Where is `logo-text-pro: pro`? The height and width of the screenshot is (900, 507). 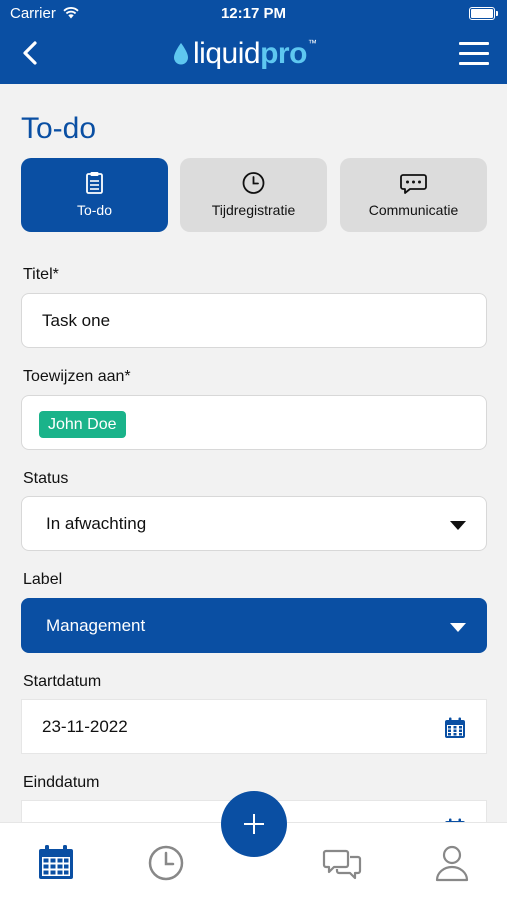
logo-text-pro: pro is located at coordinates (283, 53).